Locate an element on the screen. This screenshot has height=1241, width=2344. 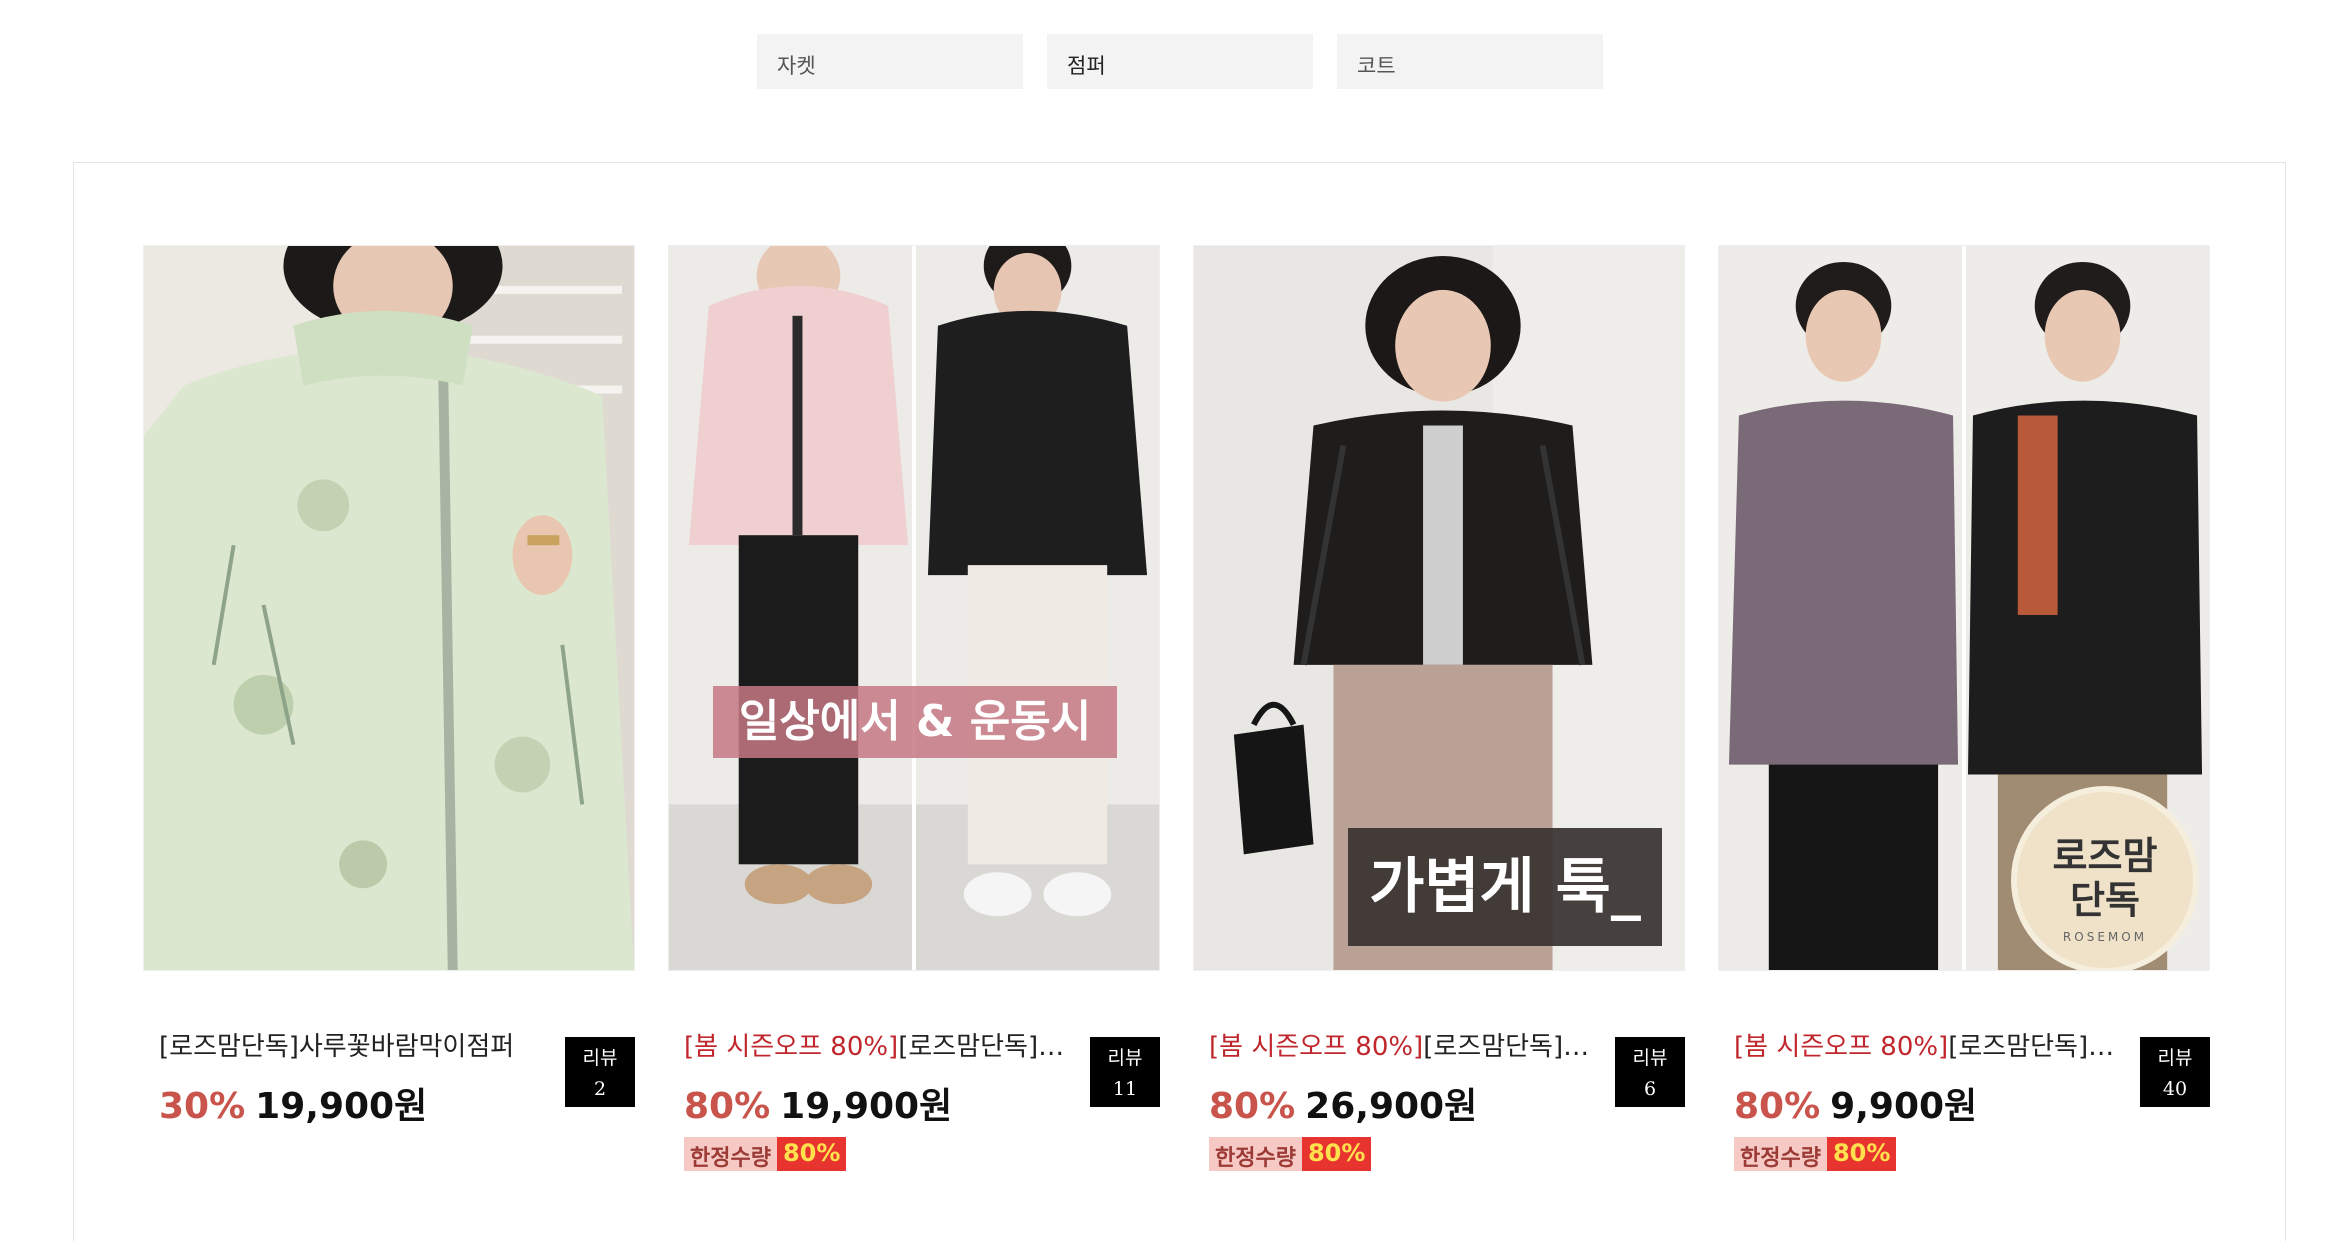
image-overlay-caption: 일상에서 & 운동시 is located at coordinates (915, 722).